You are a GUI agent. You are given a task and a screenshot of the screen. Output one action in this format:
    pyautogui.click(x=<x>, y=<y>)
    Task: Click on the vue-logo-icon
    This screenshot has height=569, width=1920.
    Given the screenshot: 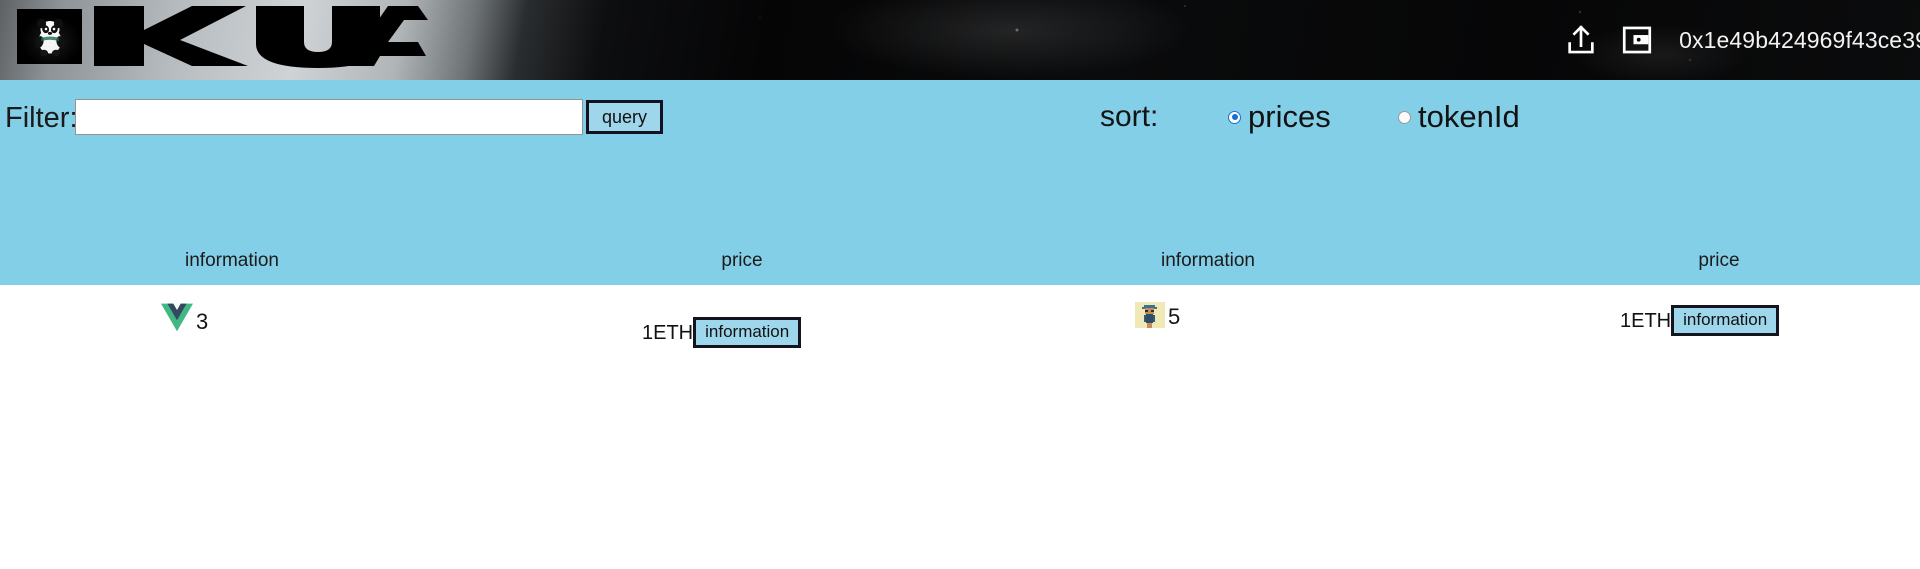 What is the action you would take?
    pyautogui.click(x=177, y=317)
    